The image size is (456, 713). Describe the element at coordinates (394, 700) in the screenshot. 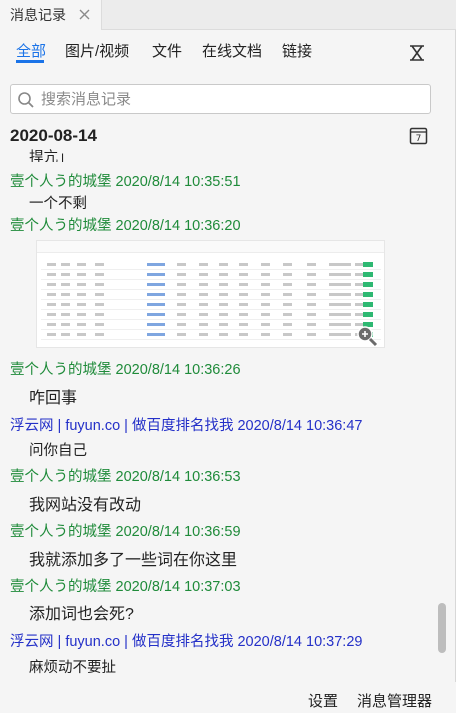

I see `message-manager-button: 消息管理器` at that location.